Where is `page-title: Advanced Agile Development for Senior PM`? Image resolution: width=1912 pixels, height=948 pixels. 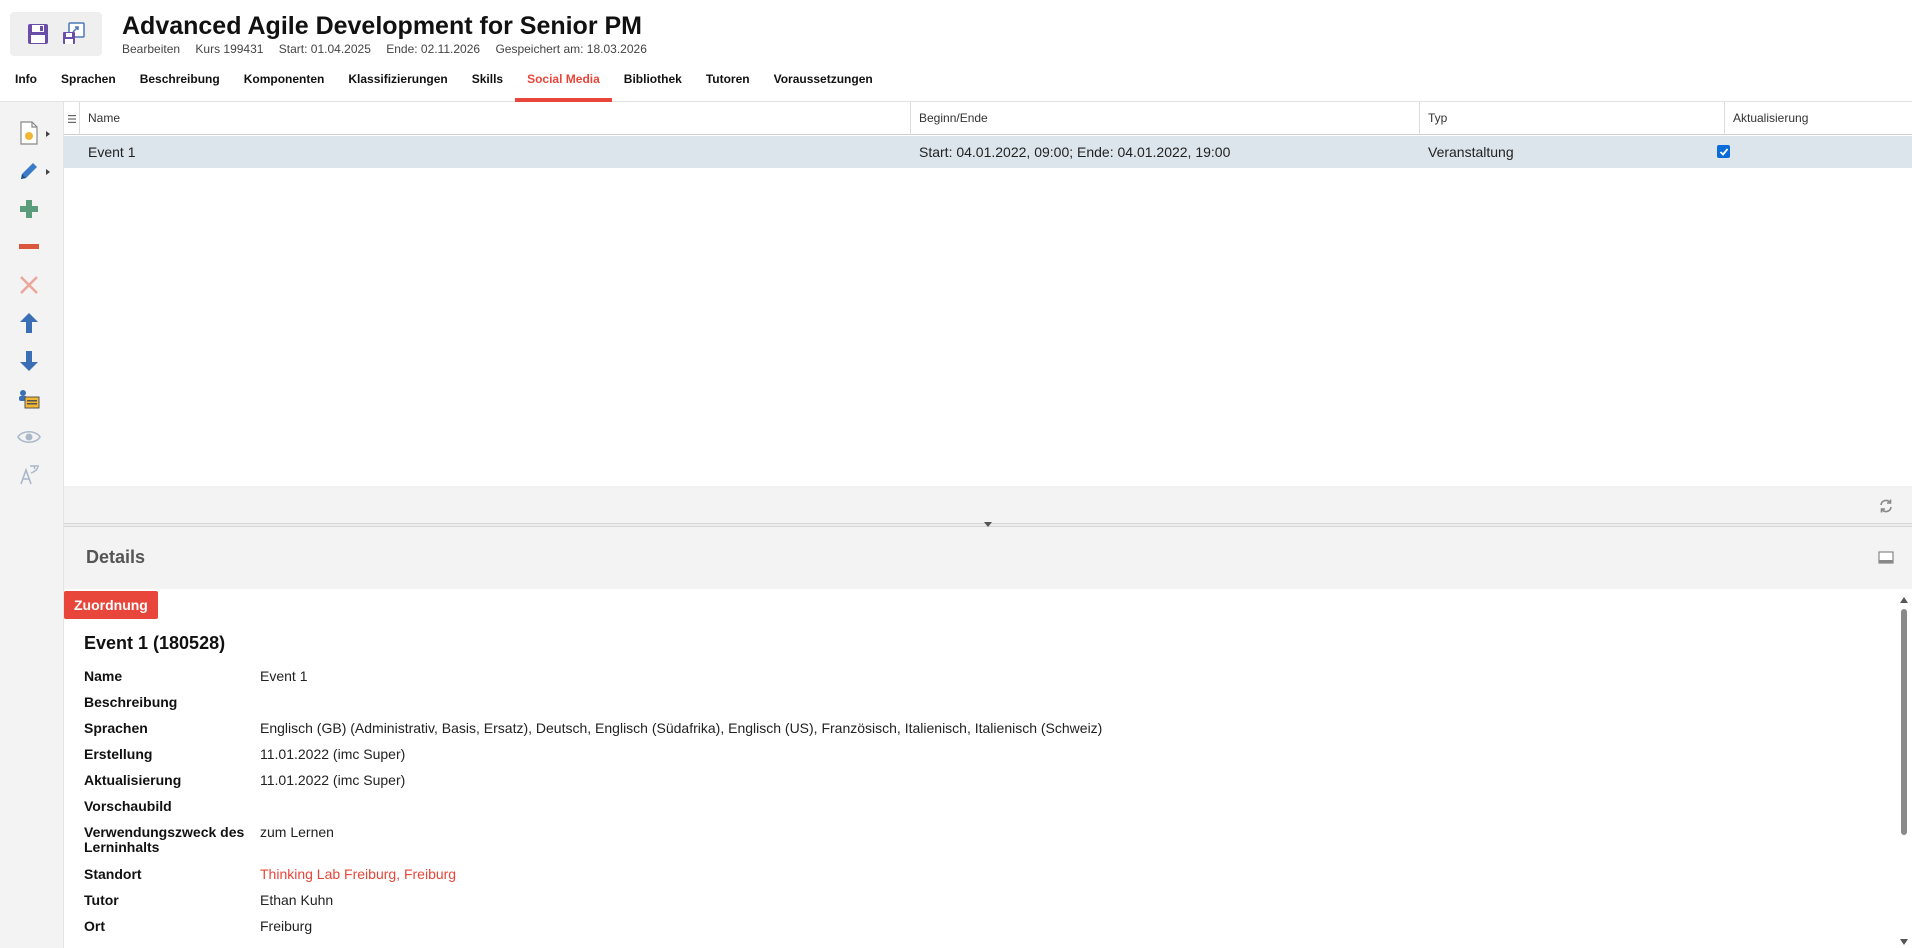
page-title: Advanced Agile Development for Senior PM is located at coordinates (382, 26).